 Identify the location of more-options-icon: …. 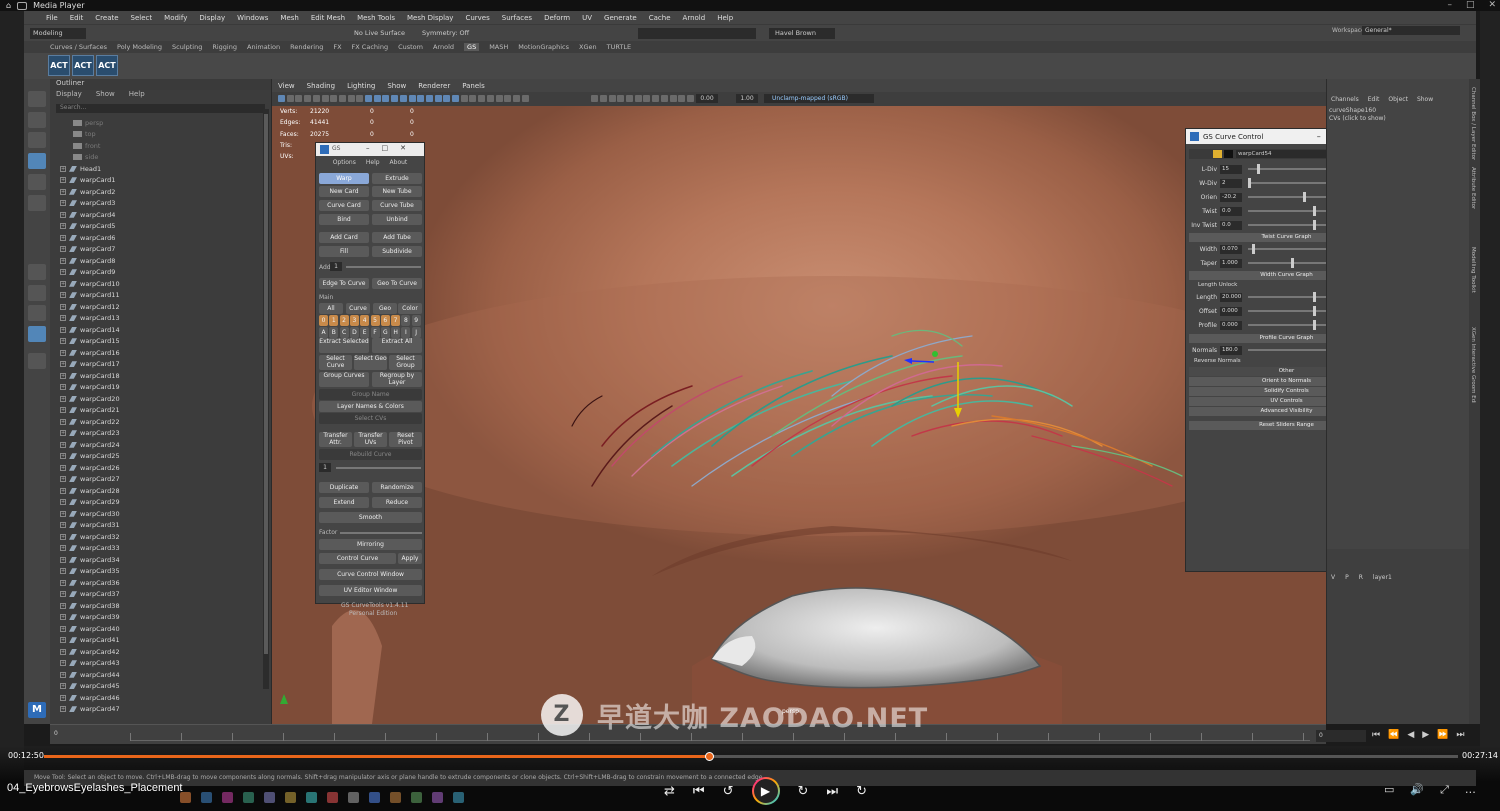
(1470, 790).